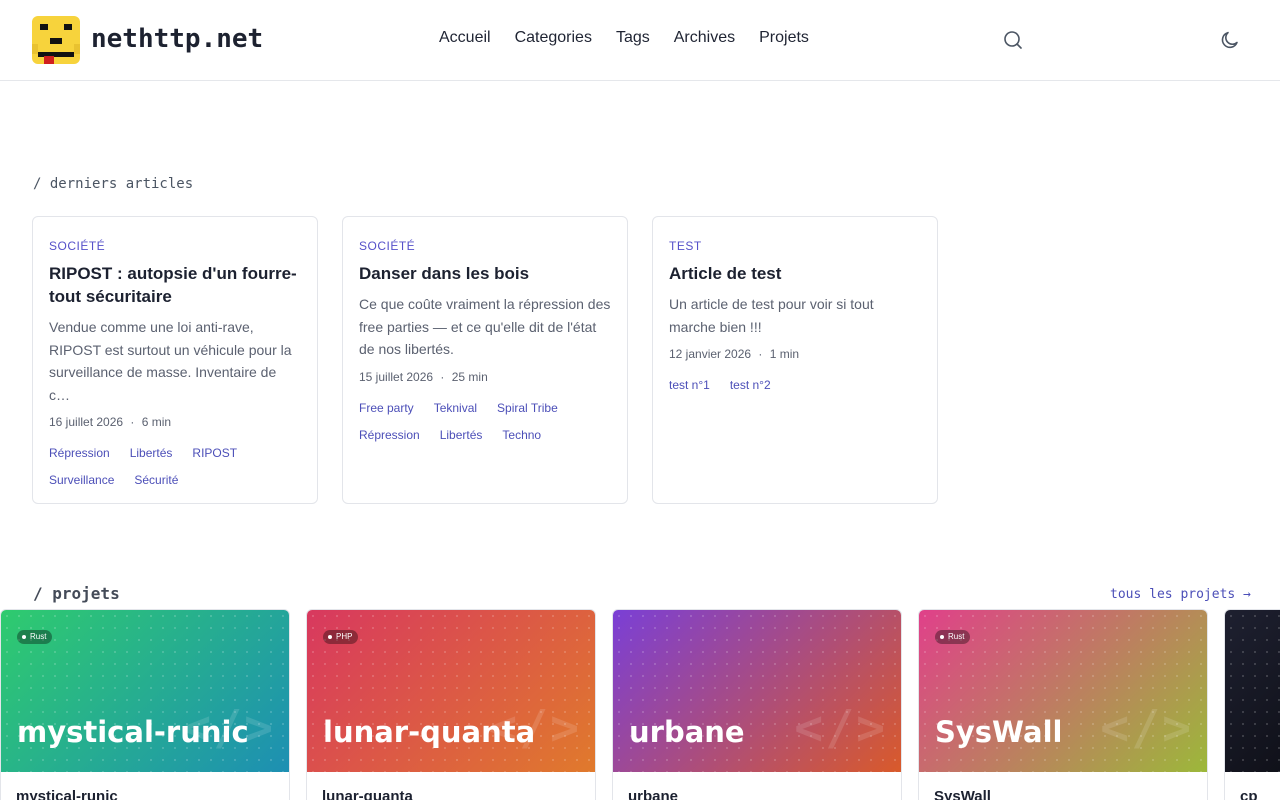 This screenshot has width=1280, height=800. Describe the element at coordinates (527, 408) in the screenshot. I see `tag-link: Spiral Tribe` at that location.